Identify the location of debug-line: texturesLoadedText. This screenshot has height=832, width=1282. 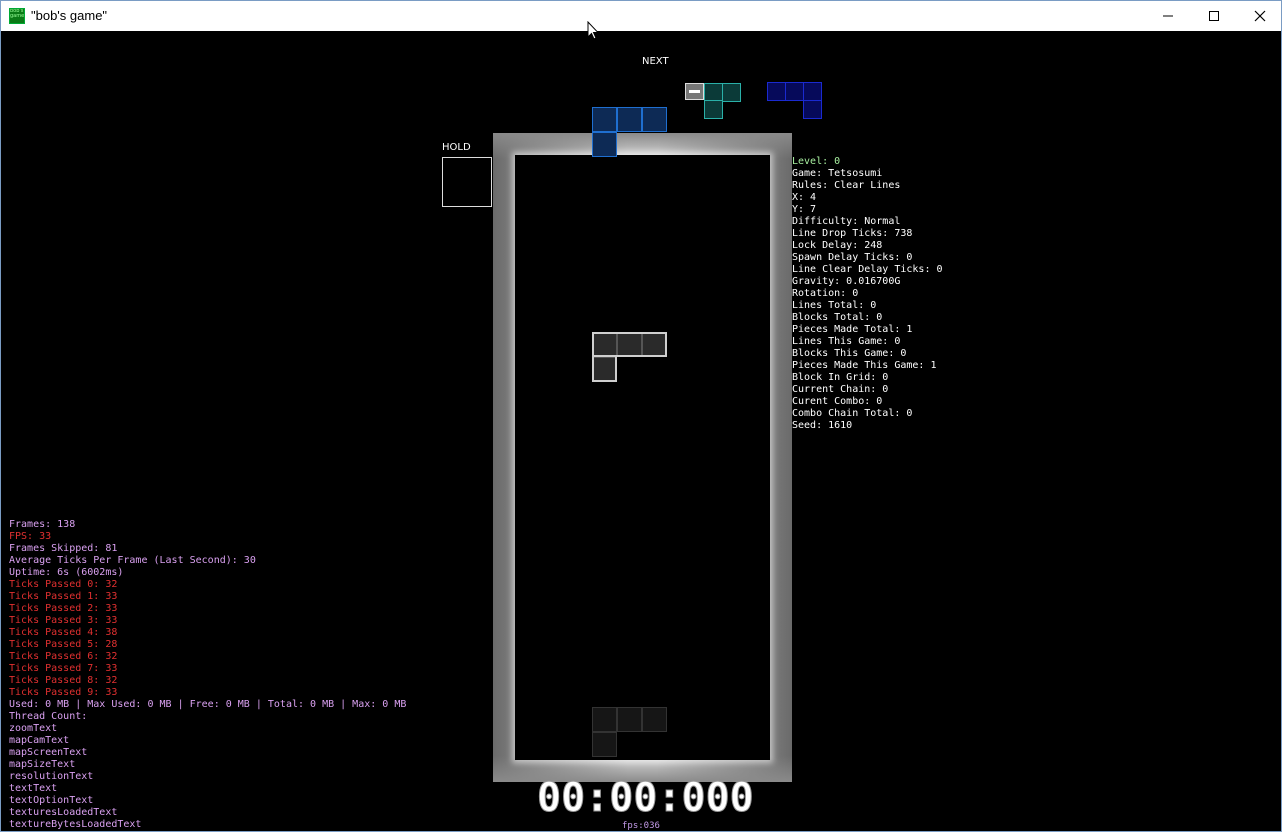
(63, 812).